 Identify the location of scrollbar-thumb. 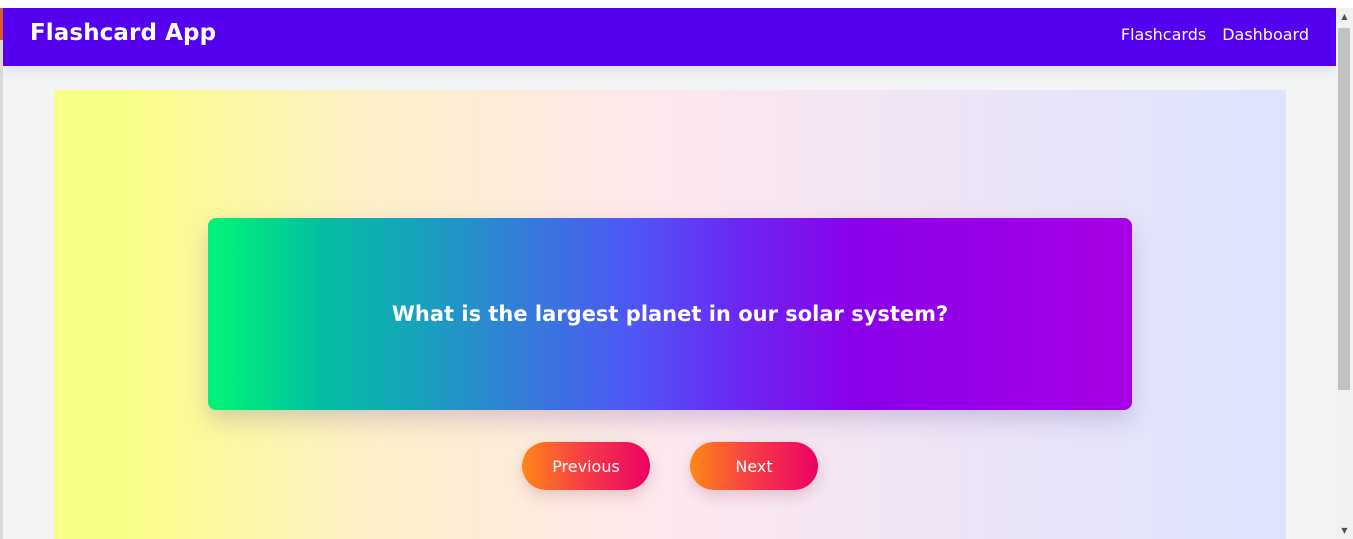
(1344, 209).